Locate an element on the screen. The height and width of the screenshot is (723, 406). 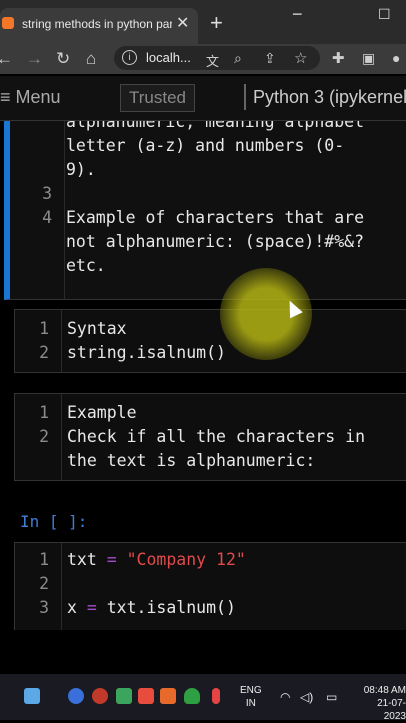
minimize-icon: − is located at coordinates (297, 14).